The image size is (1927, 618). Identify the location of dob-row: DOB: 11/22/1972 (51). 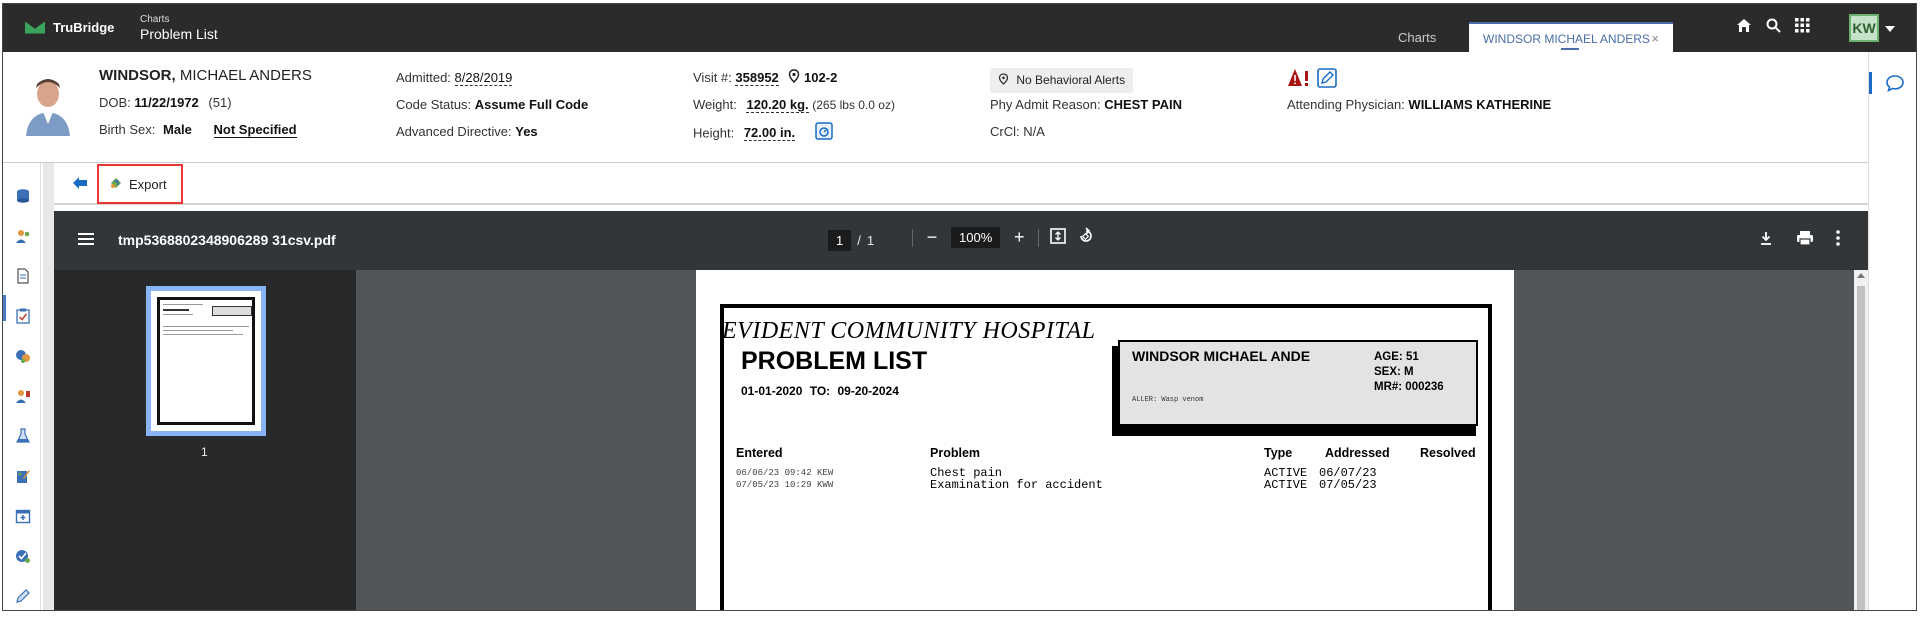
(205, 106).